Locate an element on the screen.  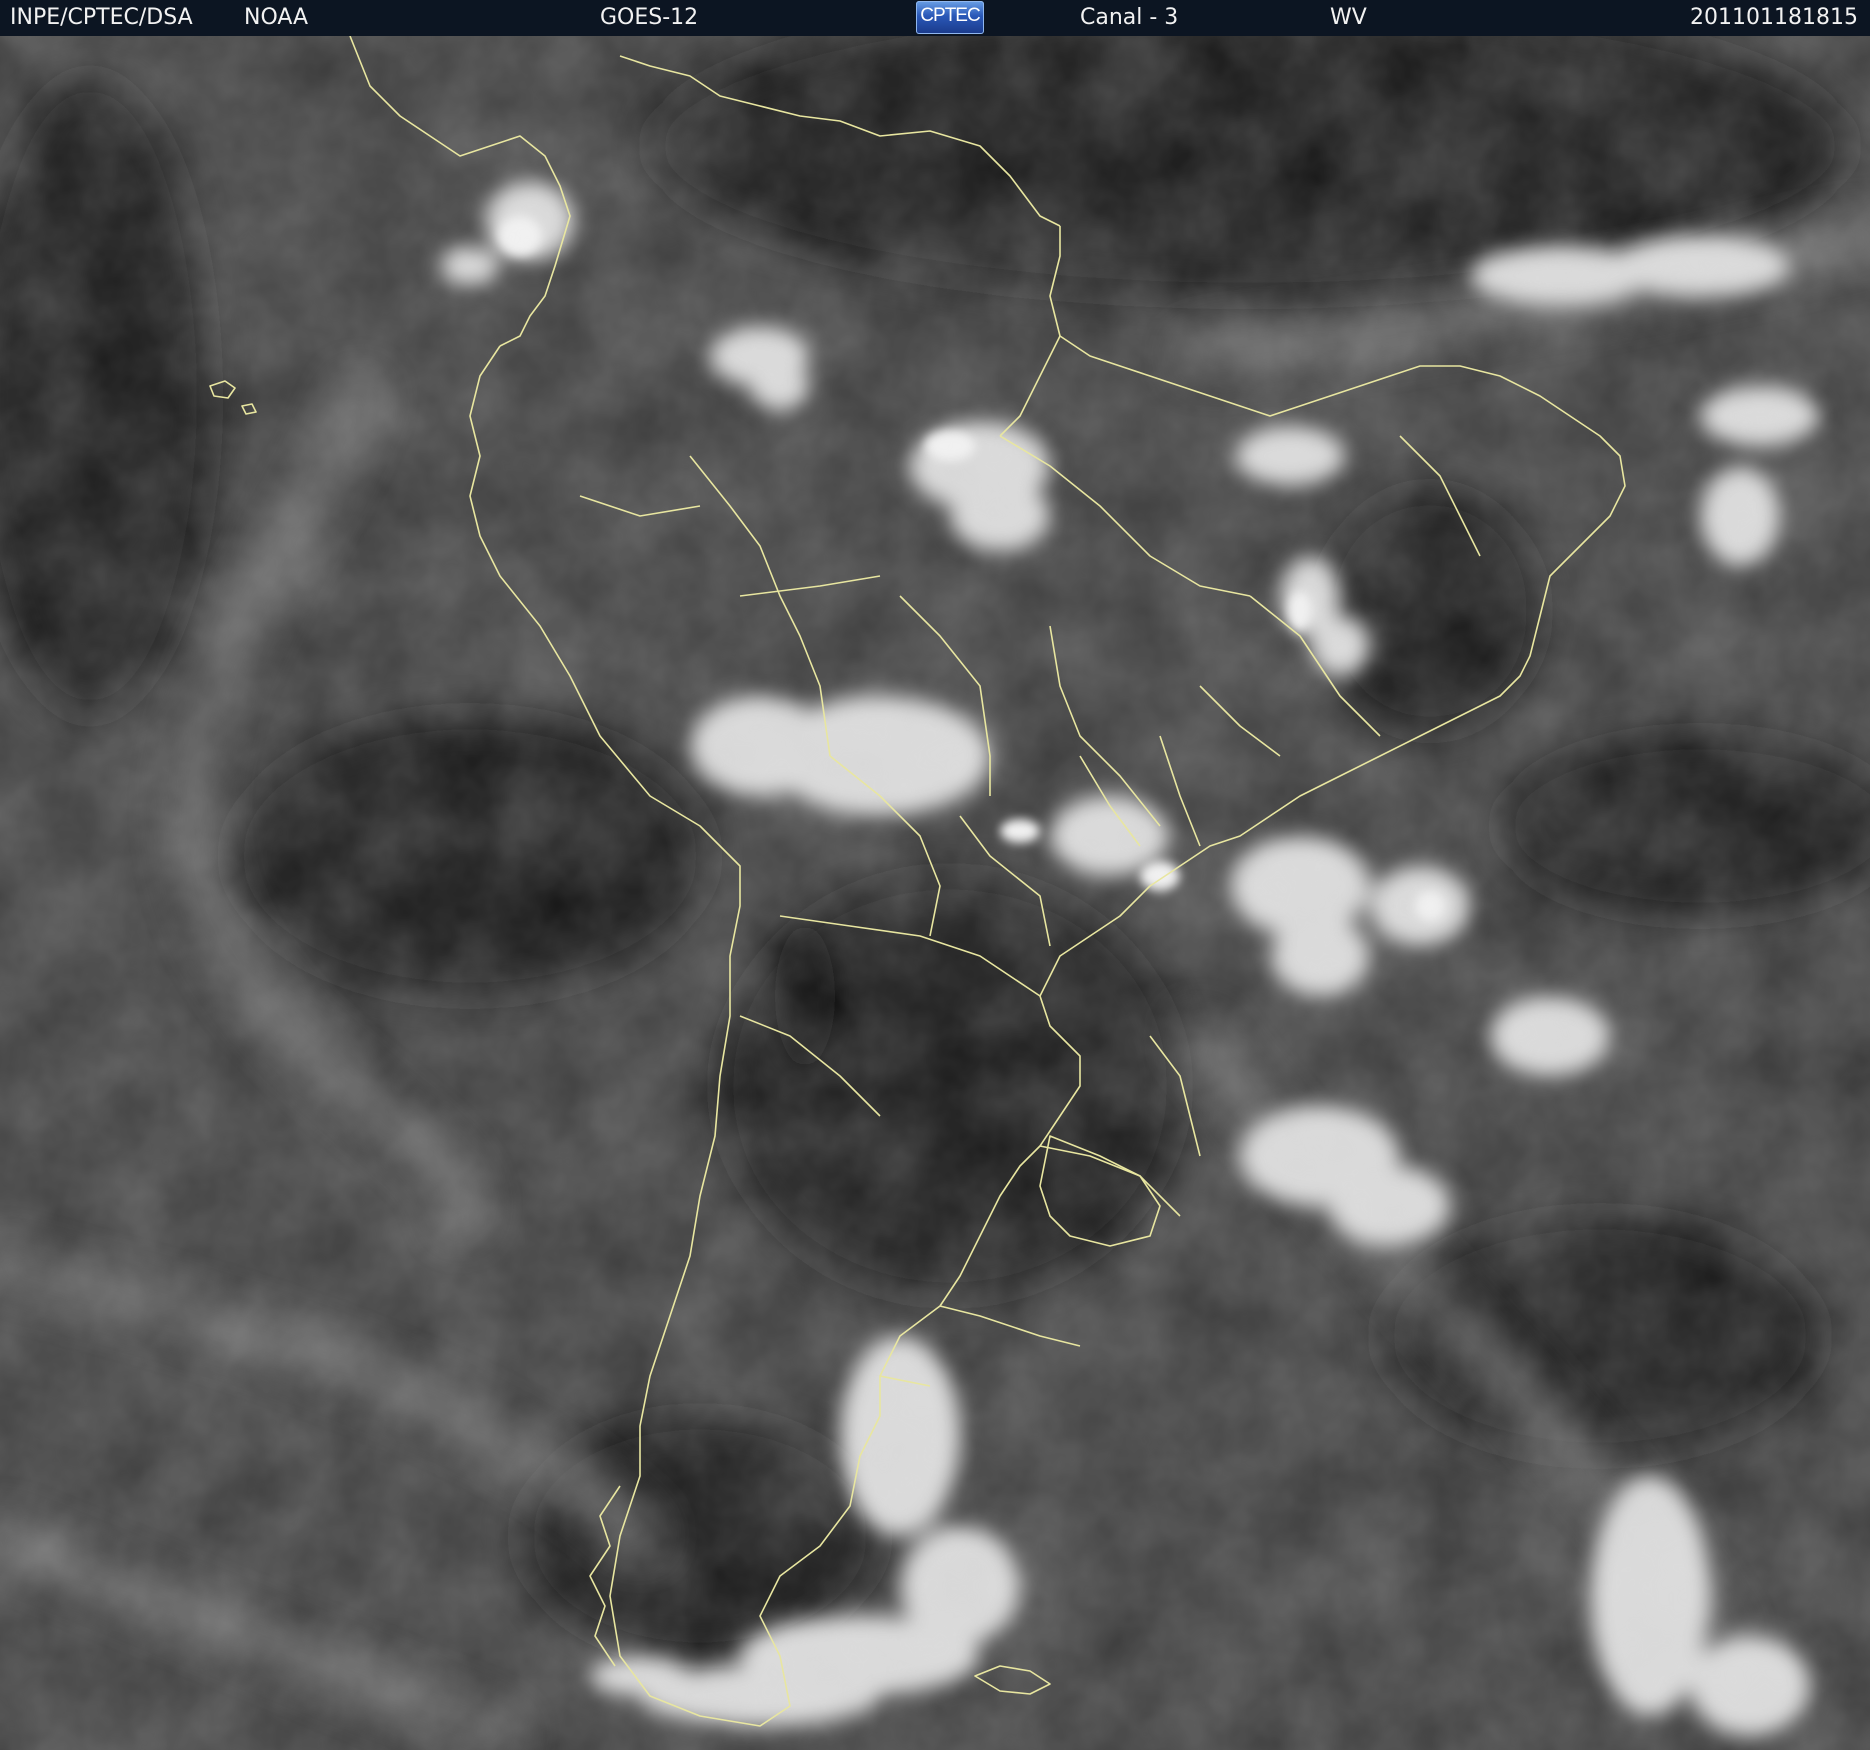
cptec-logo: CPTEC is located at coordinates (950, 17).